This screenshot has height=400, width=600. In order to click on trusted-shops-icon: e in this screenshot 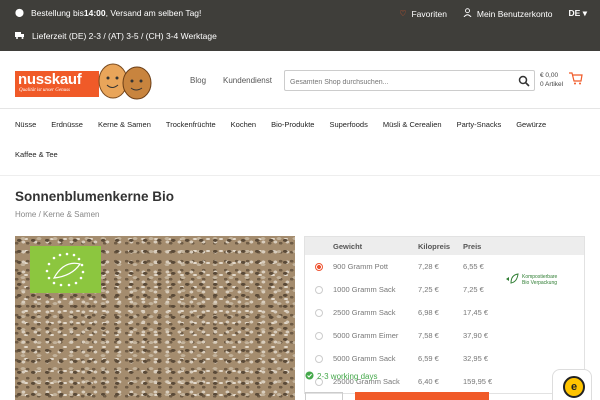, I will do `click(574, 387)`.